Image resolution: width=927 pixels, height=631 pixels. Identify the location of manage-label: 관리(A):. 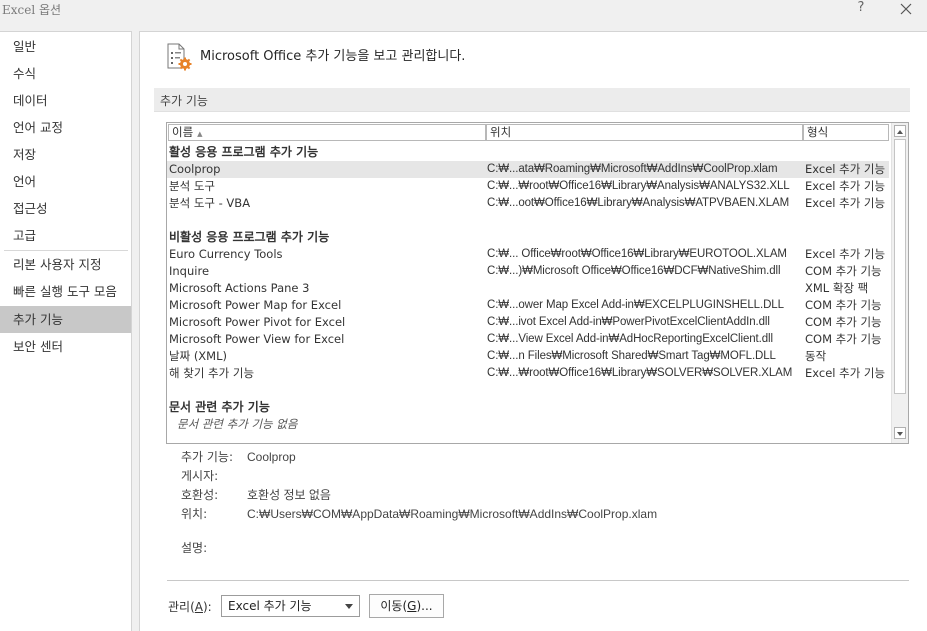
(190, 606).